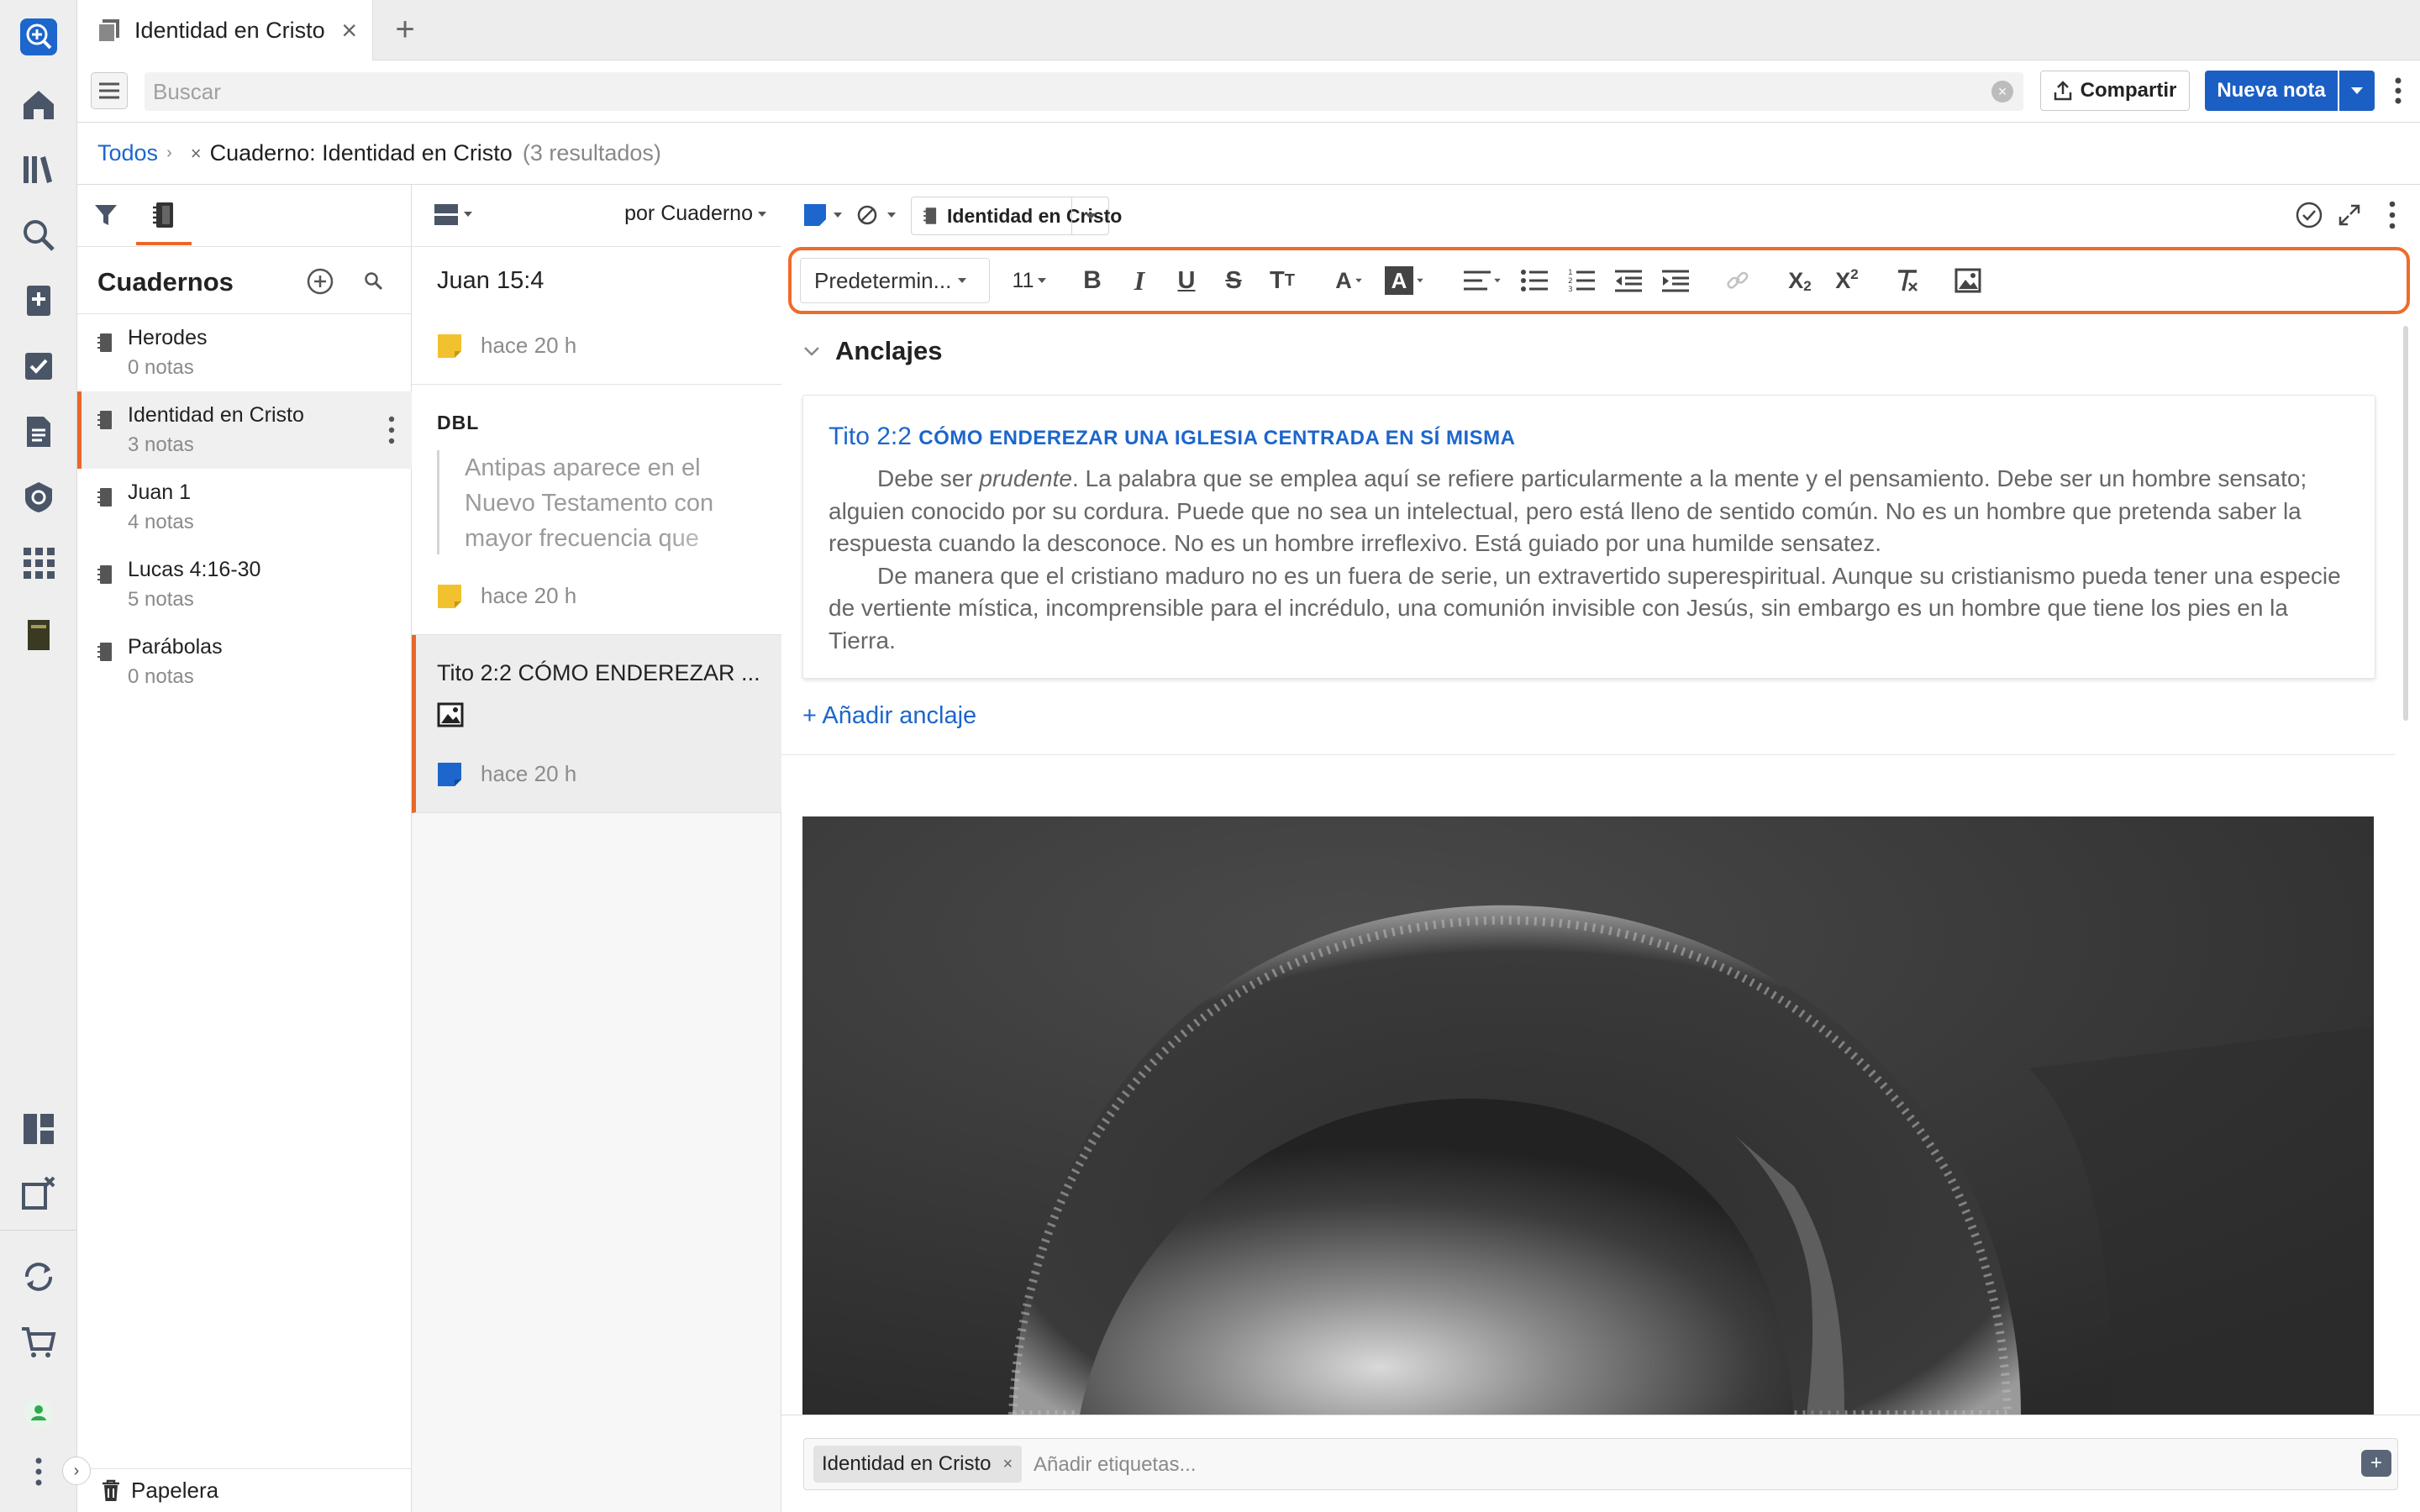 The height and width of the screenshot is (1512, 2420). Describe the element at coordinates (320, 281) in the screenshot. I see `add-notebook-icon` at that location.